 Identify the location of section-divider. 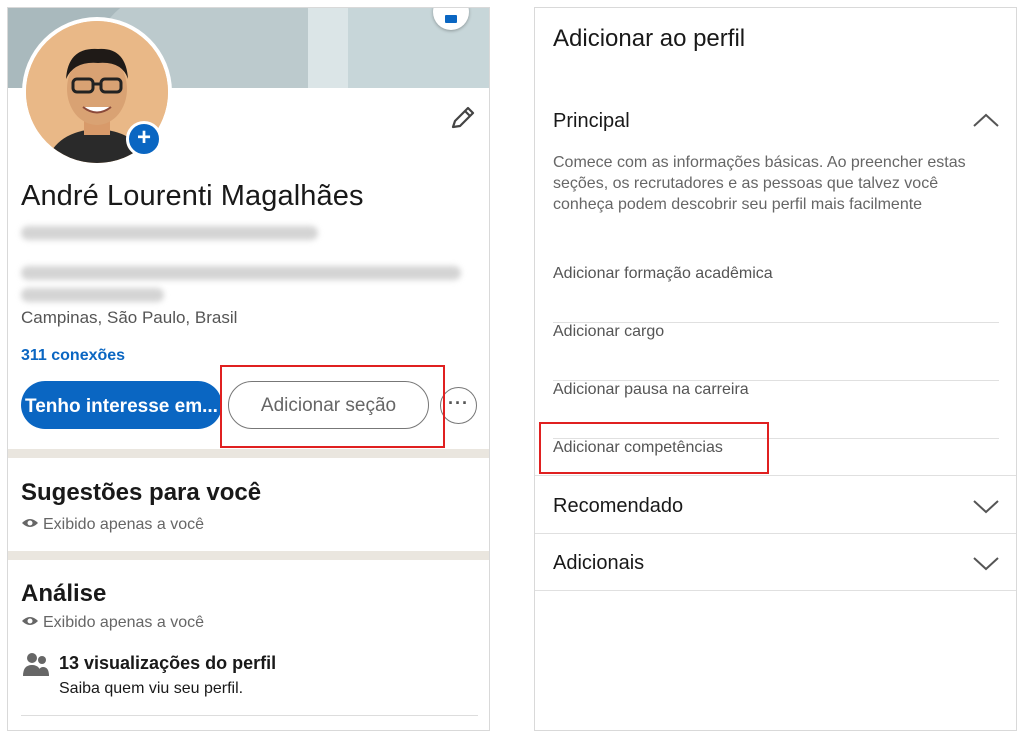
(248, 453).